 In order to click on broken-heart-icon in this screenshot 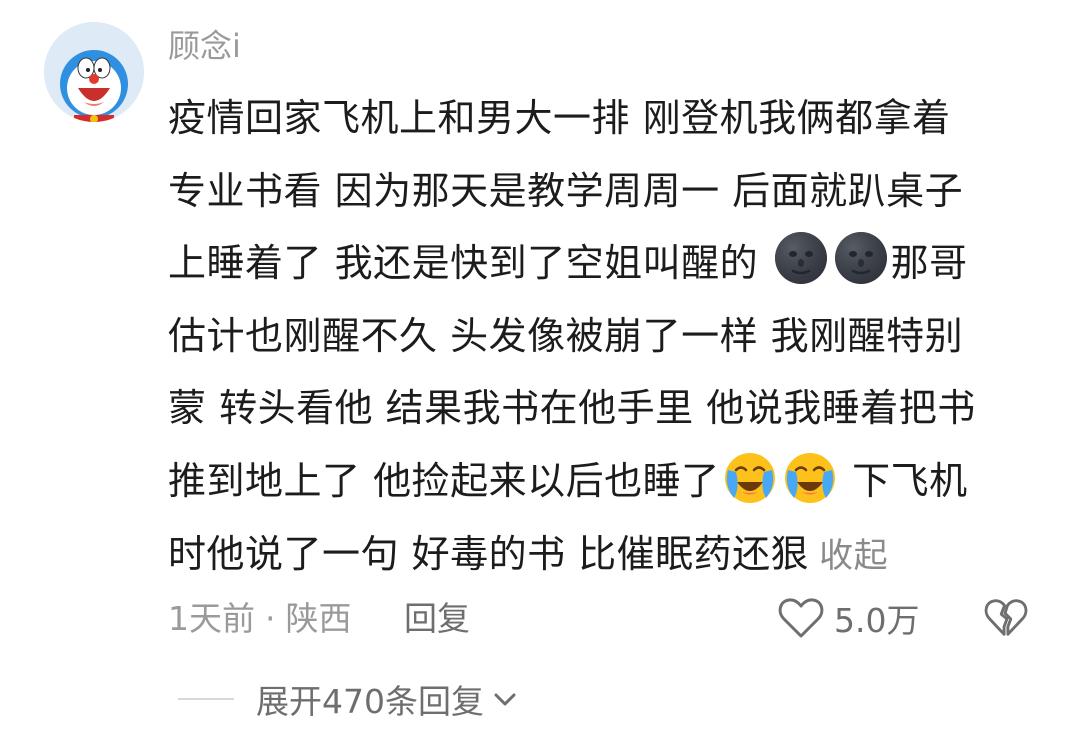, I will do `click(1006, 618)`.